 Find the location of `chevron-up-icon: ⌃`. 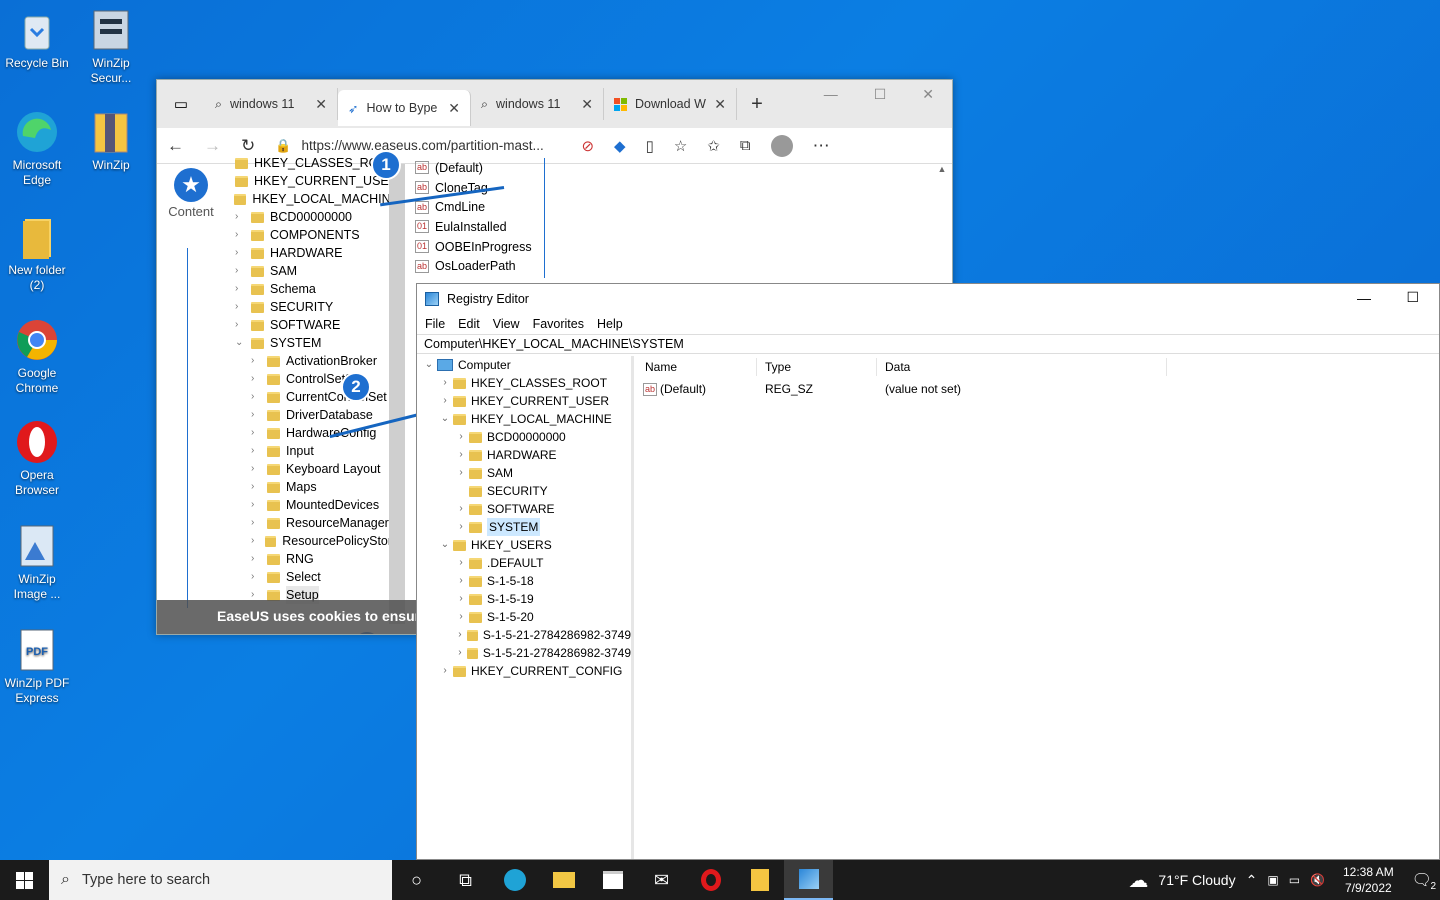

chevron-up-icon: ⌃ is located at coordinates (1252, 880).